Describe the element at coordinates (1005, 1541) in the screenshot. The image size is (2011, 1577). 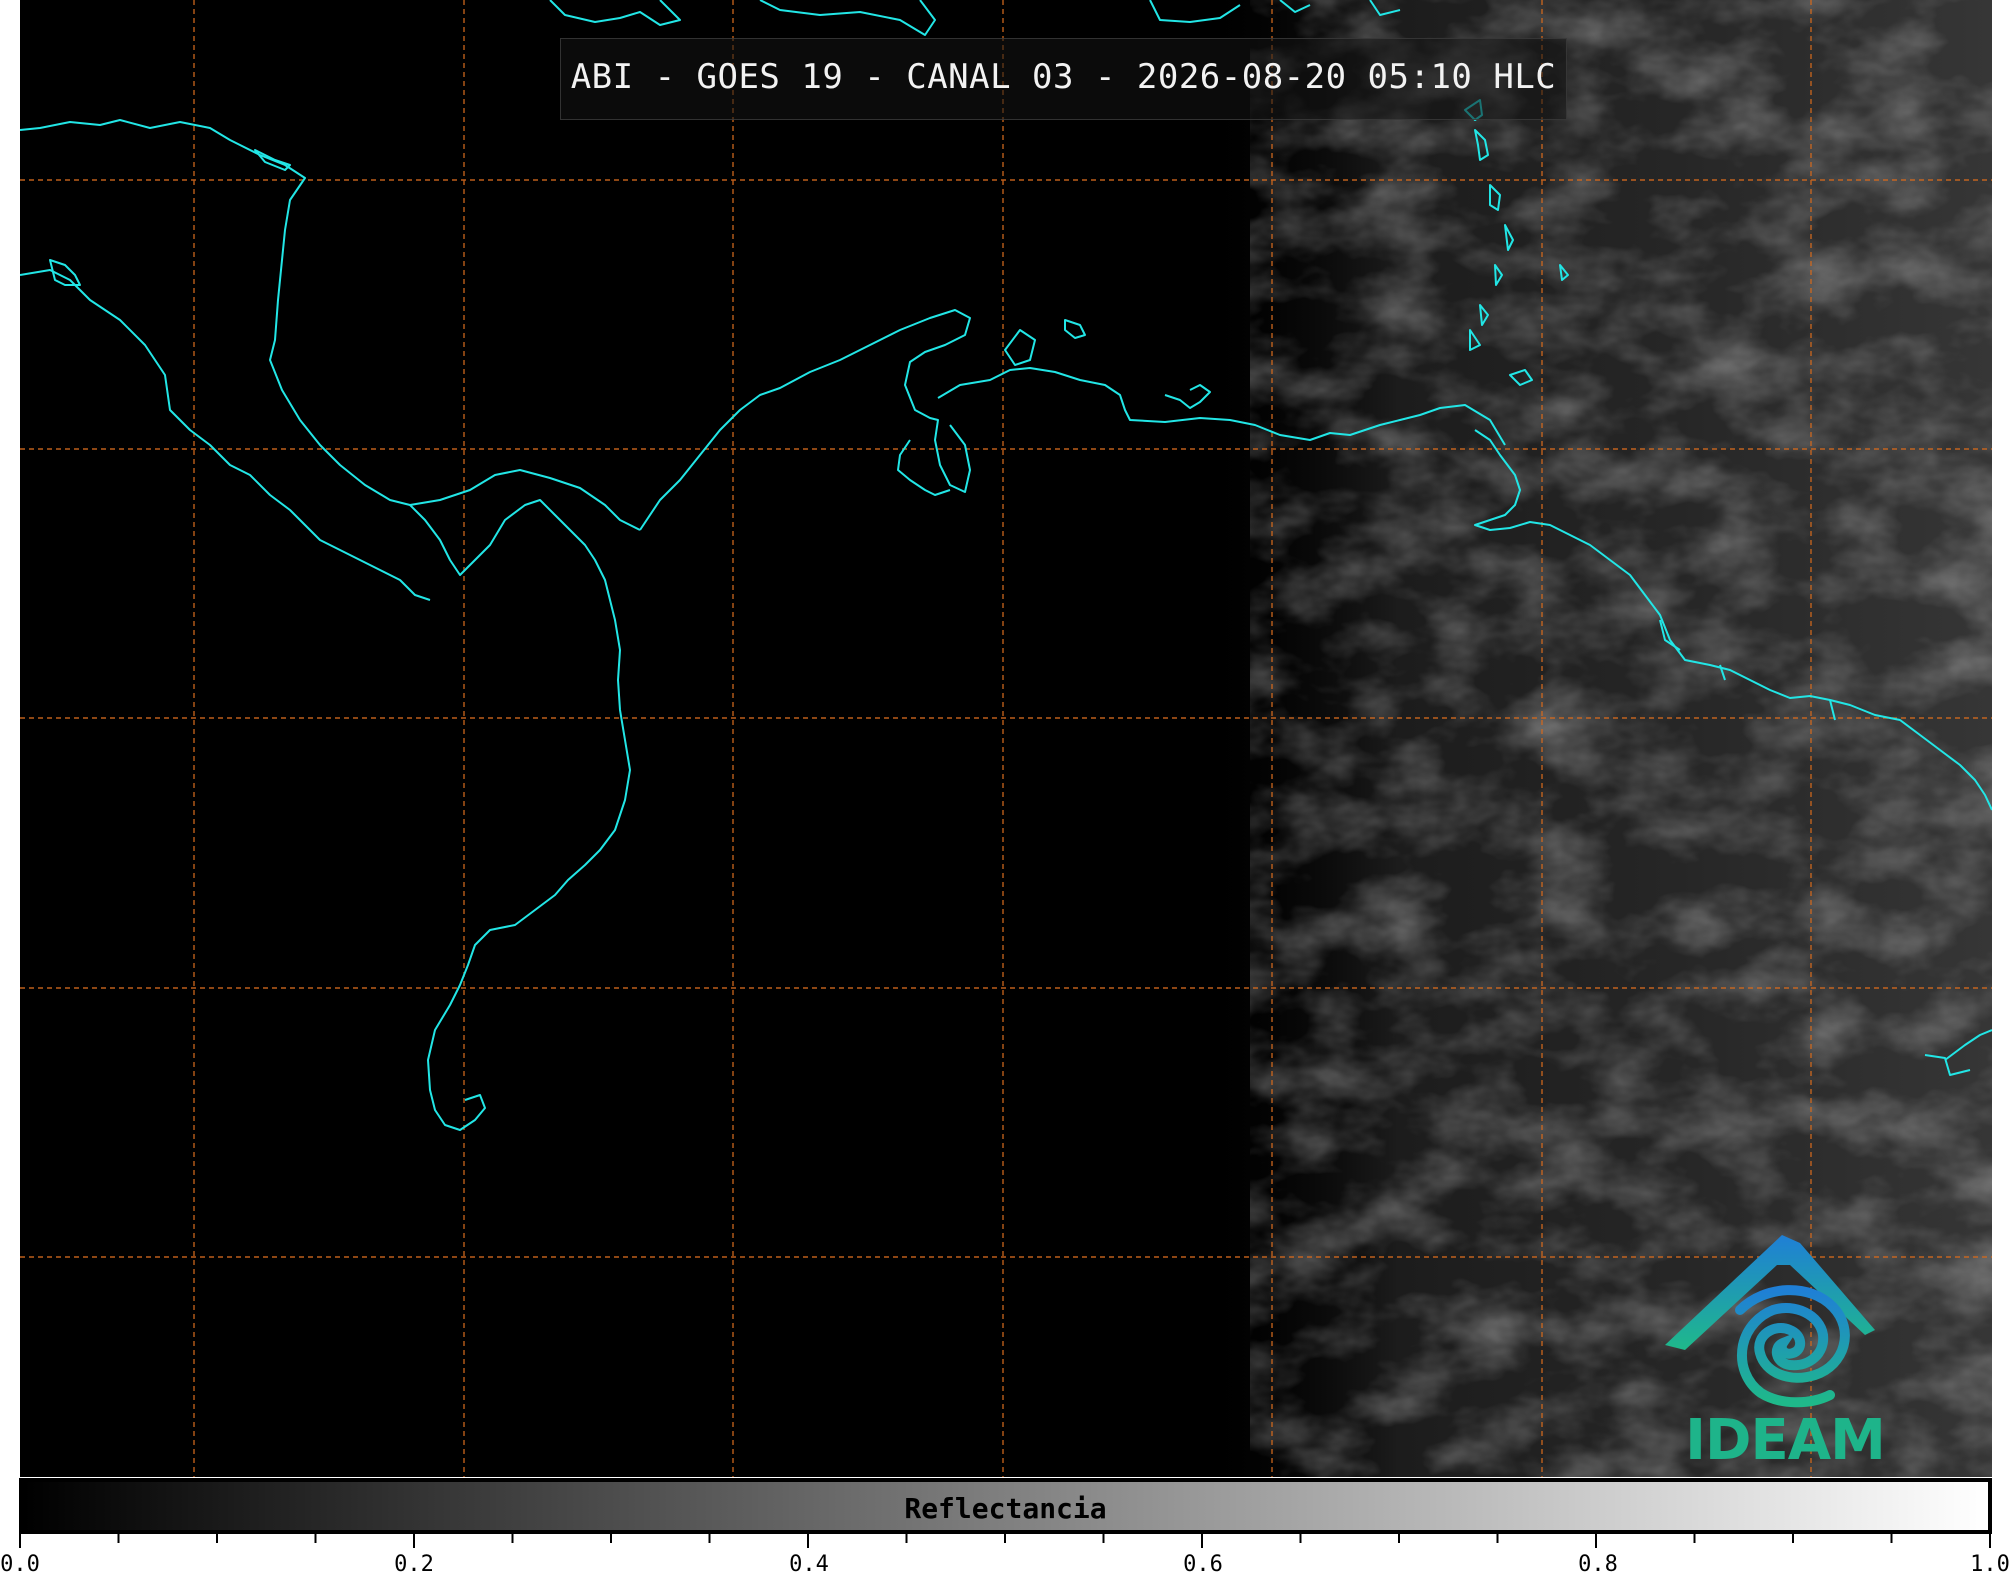
I see `colorbar-ticks` at that location.